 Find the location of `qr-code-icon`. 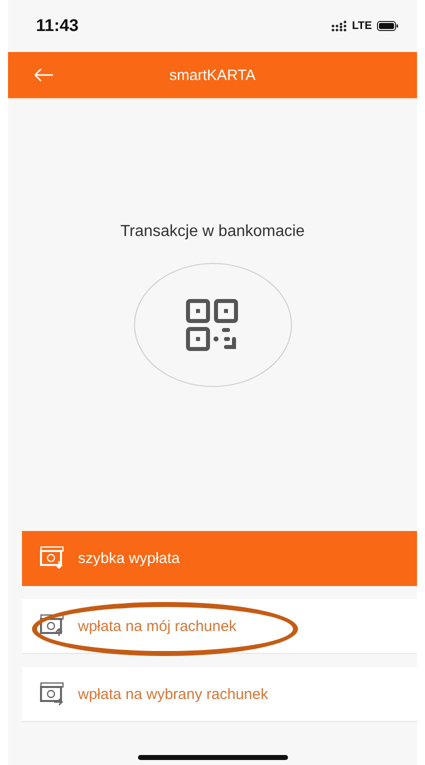

qr-code-icon is located at coordinates (213, 325).